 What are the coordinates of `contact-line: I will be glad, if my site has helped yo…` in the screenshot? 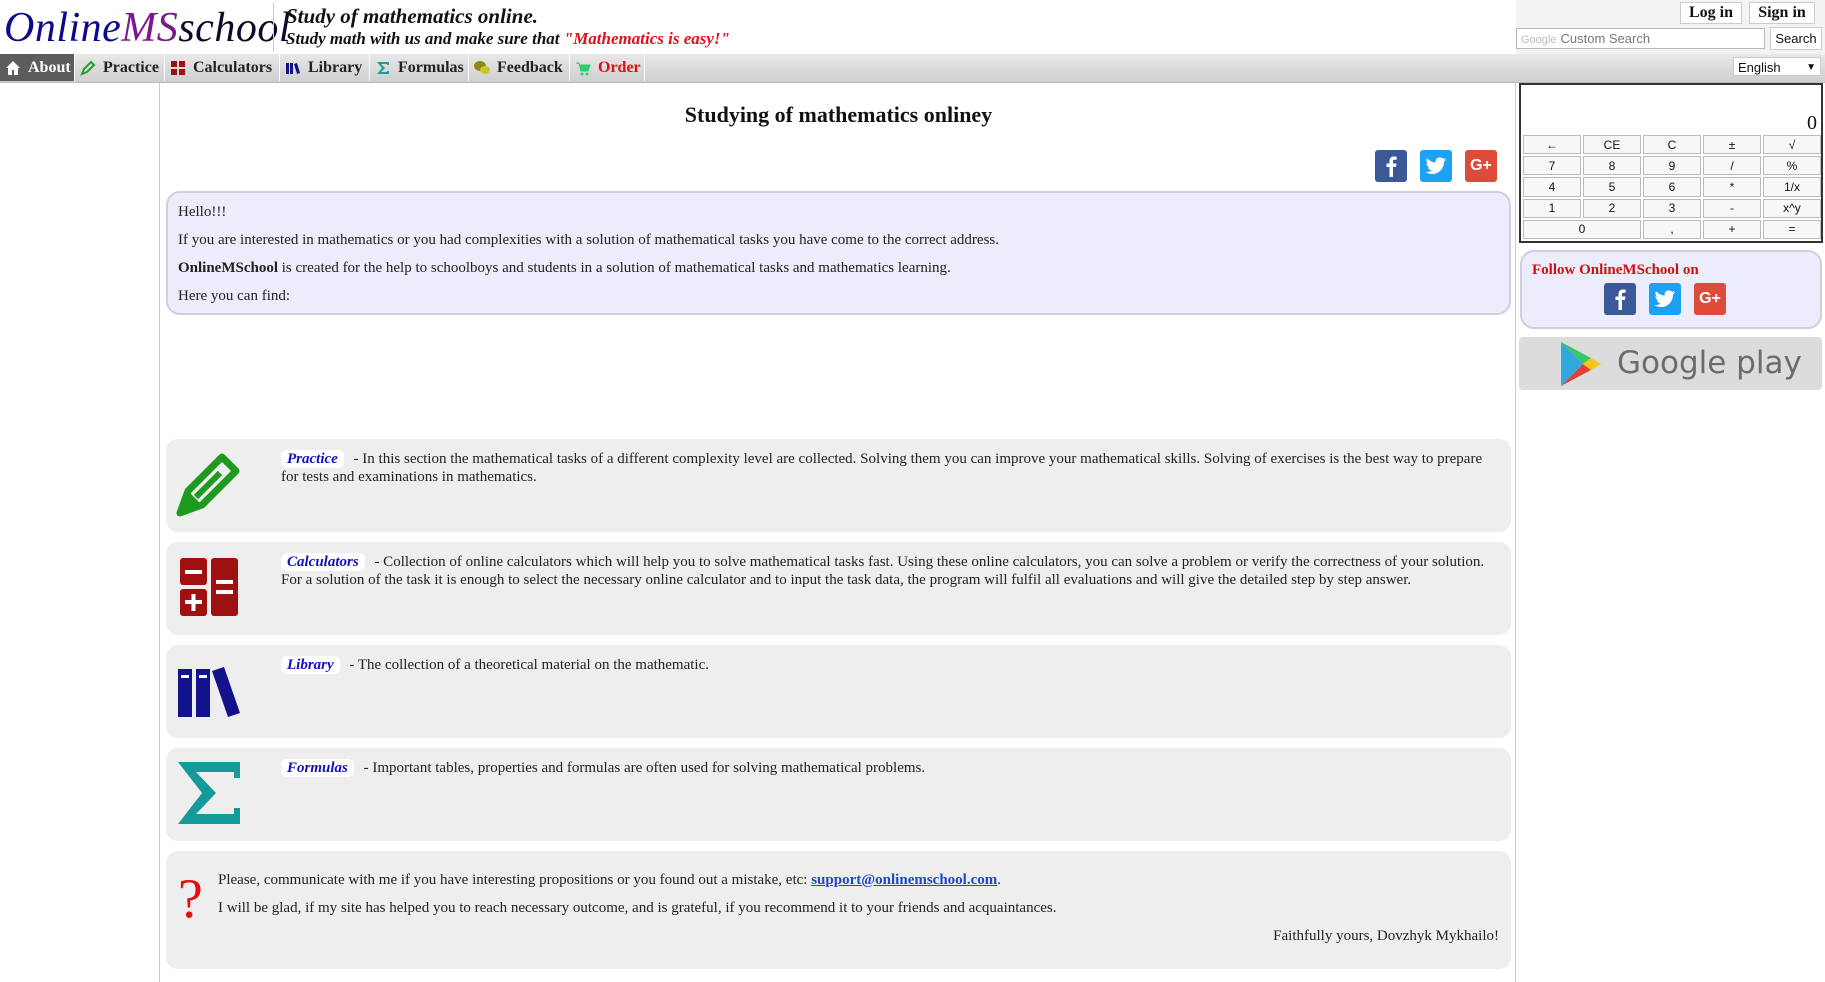 It's located at (637, 908).